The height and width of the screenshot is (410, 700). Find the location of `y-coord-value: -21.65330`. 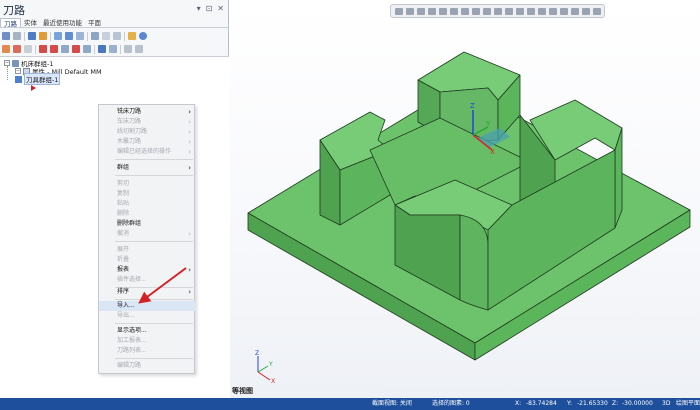

y-coord-value: -21.65330 is located at coordinates (592, 403).